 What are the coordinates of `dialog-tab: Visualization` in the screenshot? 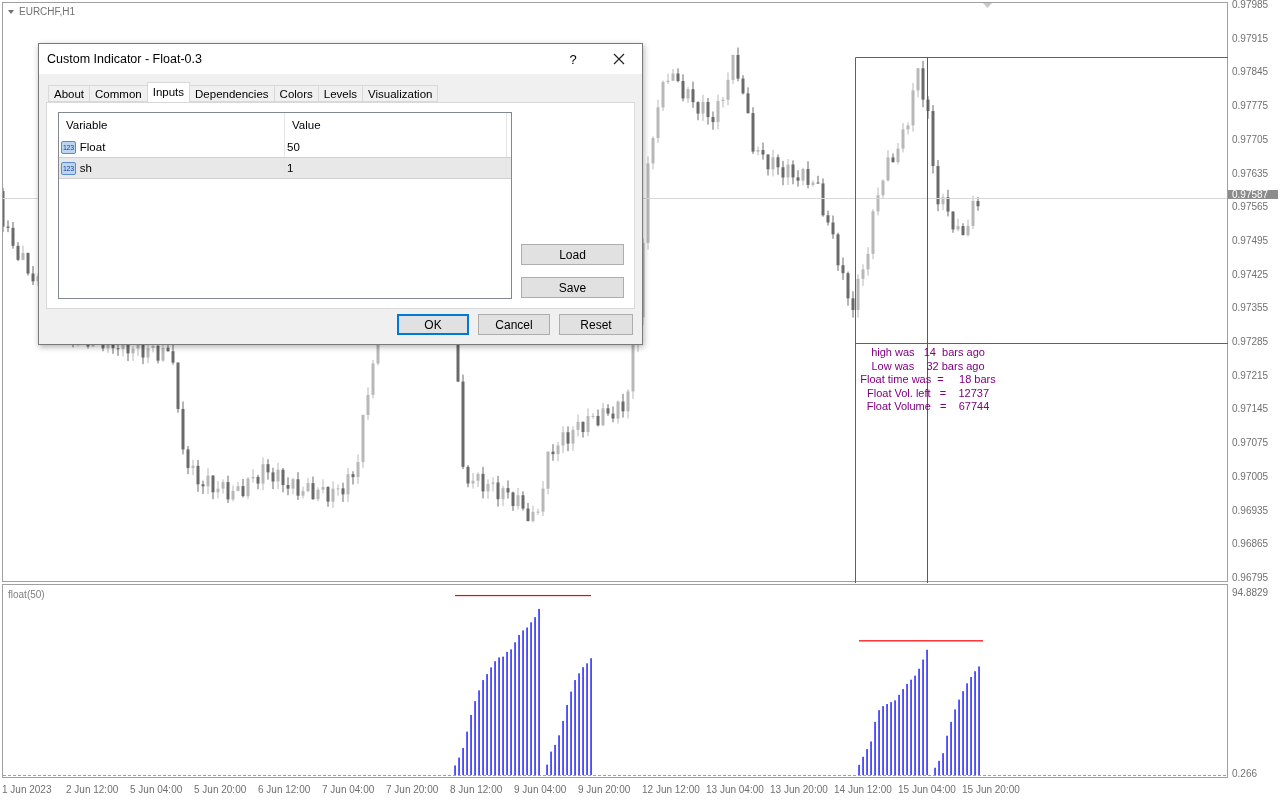 It's located at (400, 93).